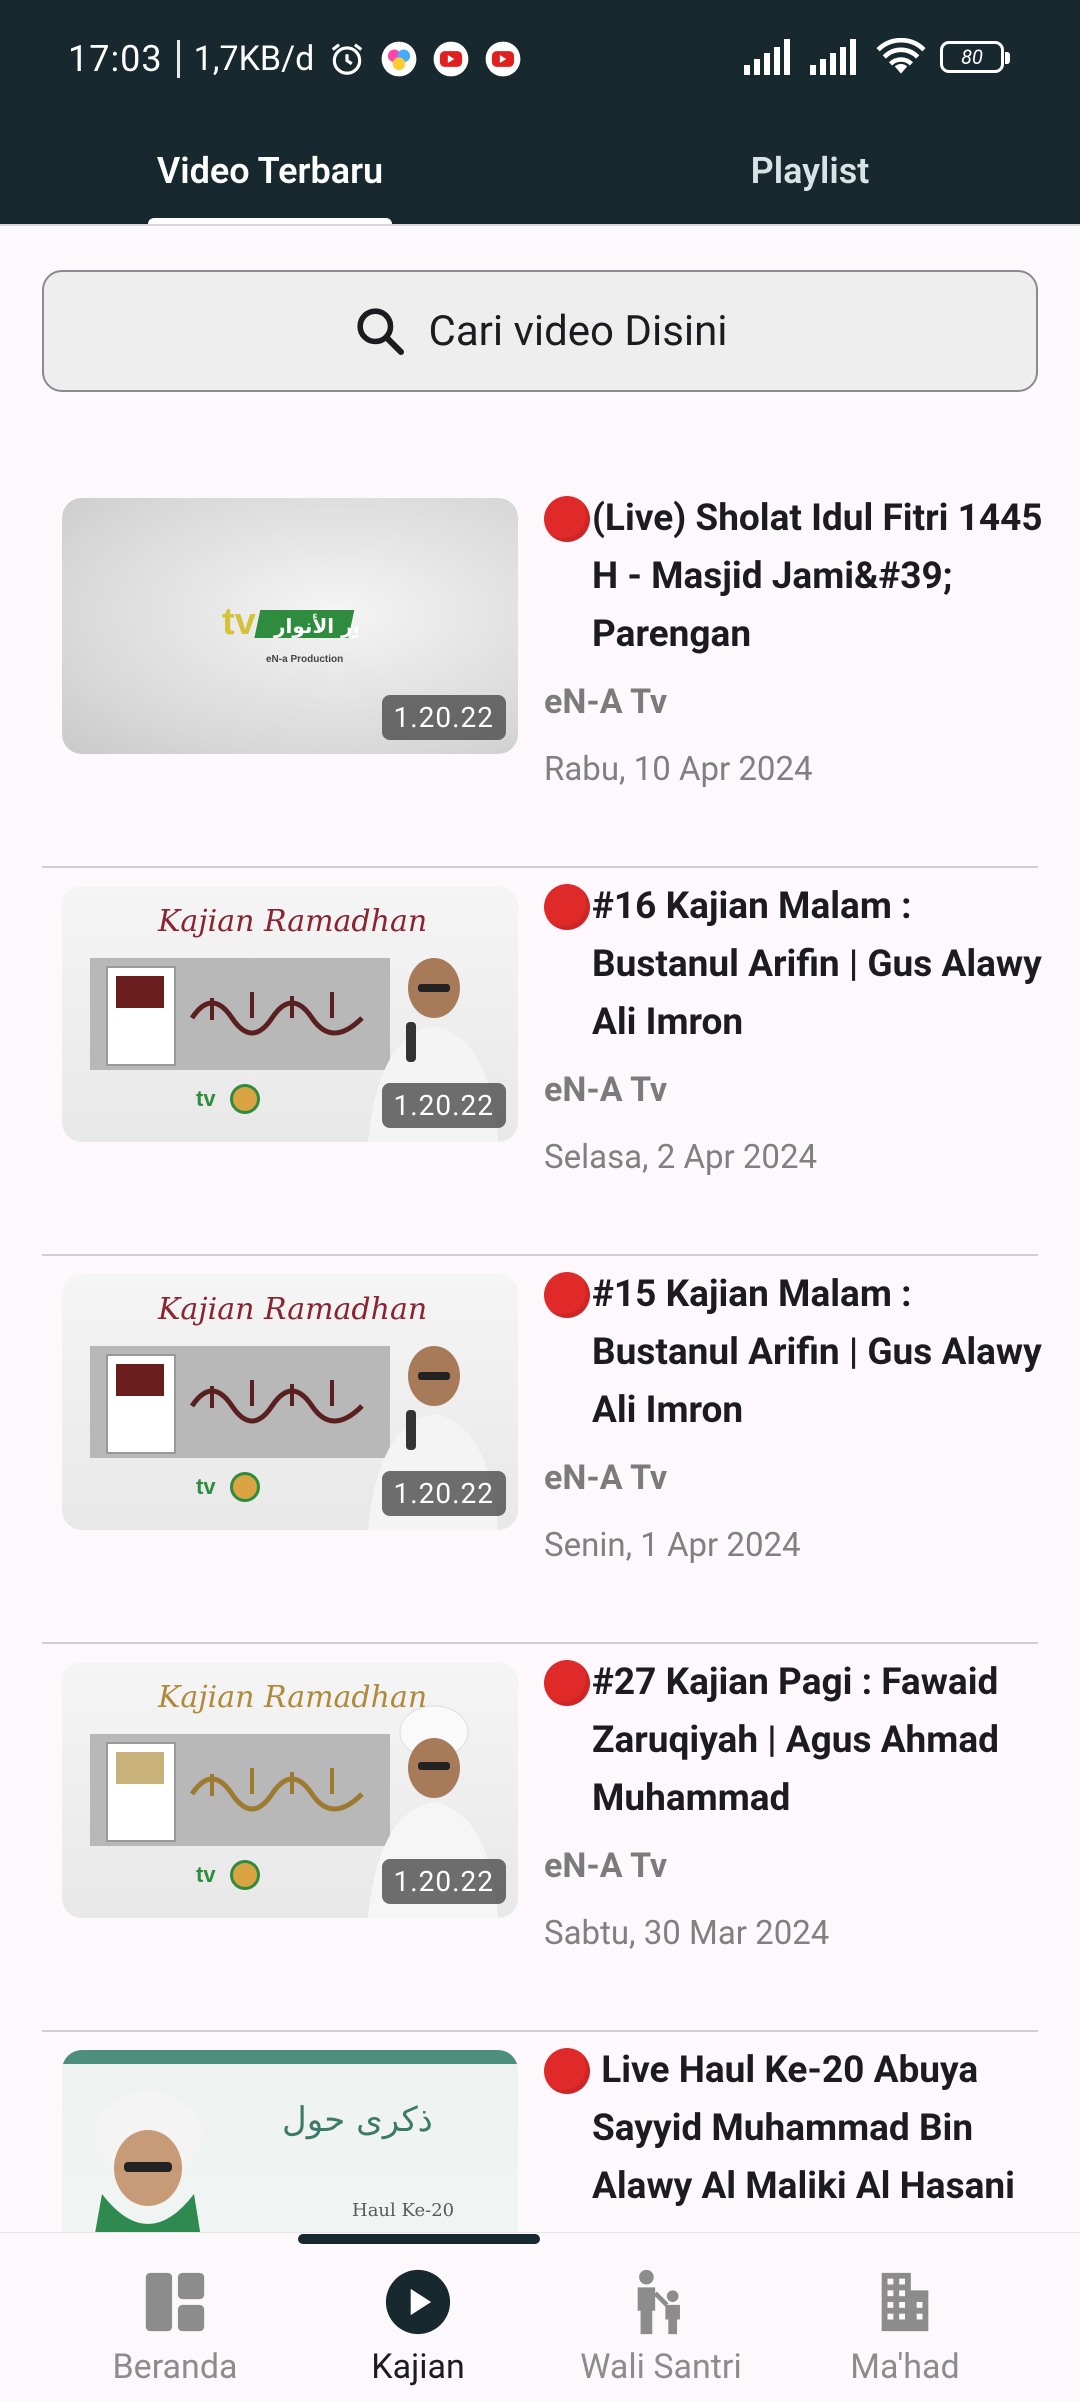 The height and width of the screenshot is (2401, 1080). Describe the element at coordinates (178, 59) in the screenshot. I see `status-separator` at that location.